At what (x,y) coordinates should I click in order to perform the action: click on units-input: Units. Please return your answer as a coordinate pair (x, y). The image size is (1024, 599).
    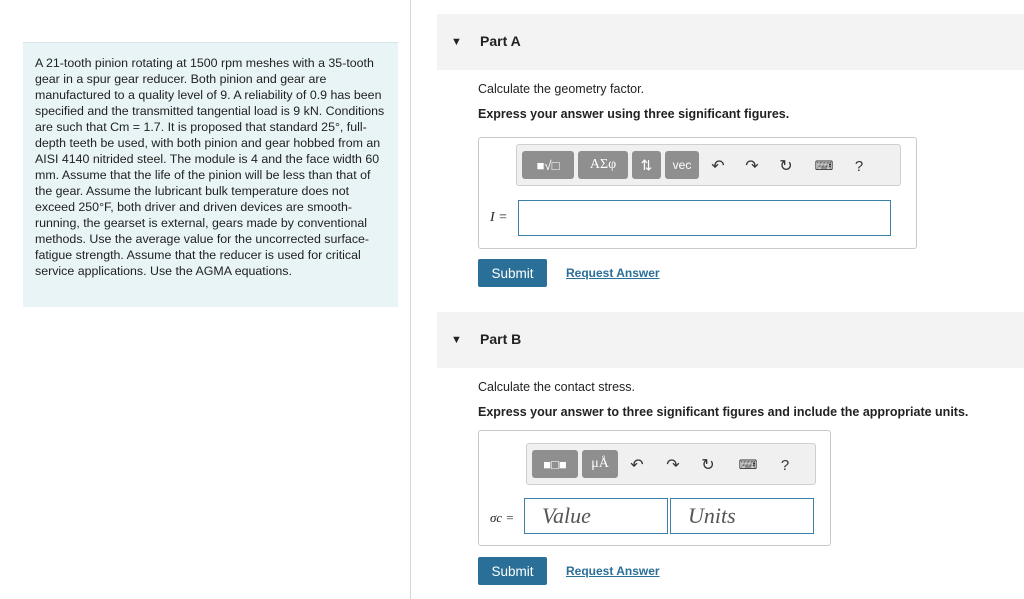
    Looking at the image, I should click on (742, 516).